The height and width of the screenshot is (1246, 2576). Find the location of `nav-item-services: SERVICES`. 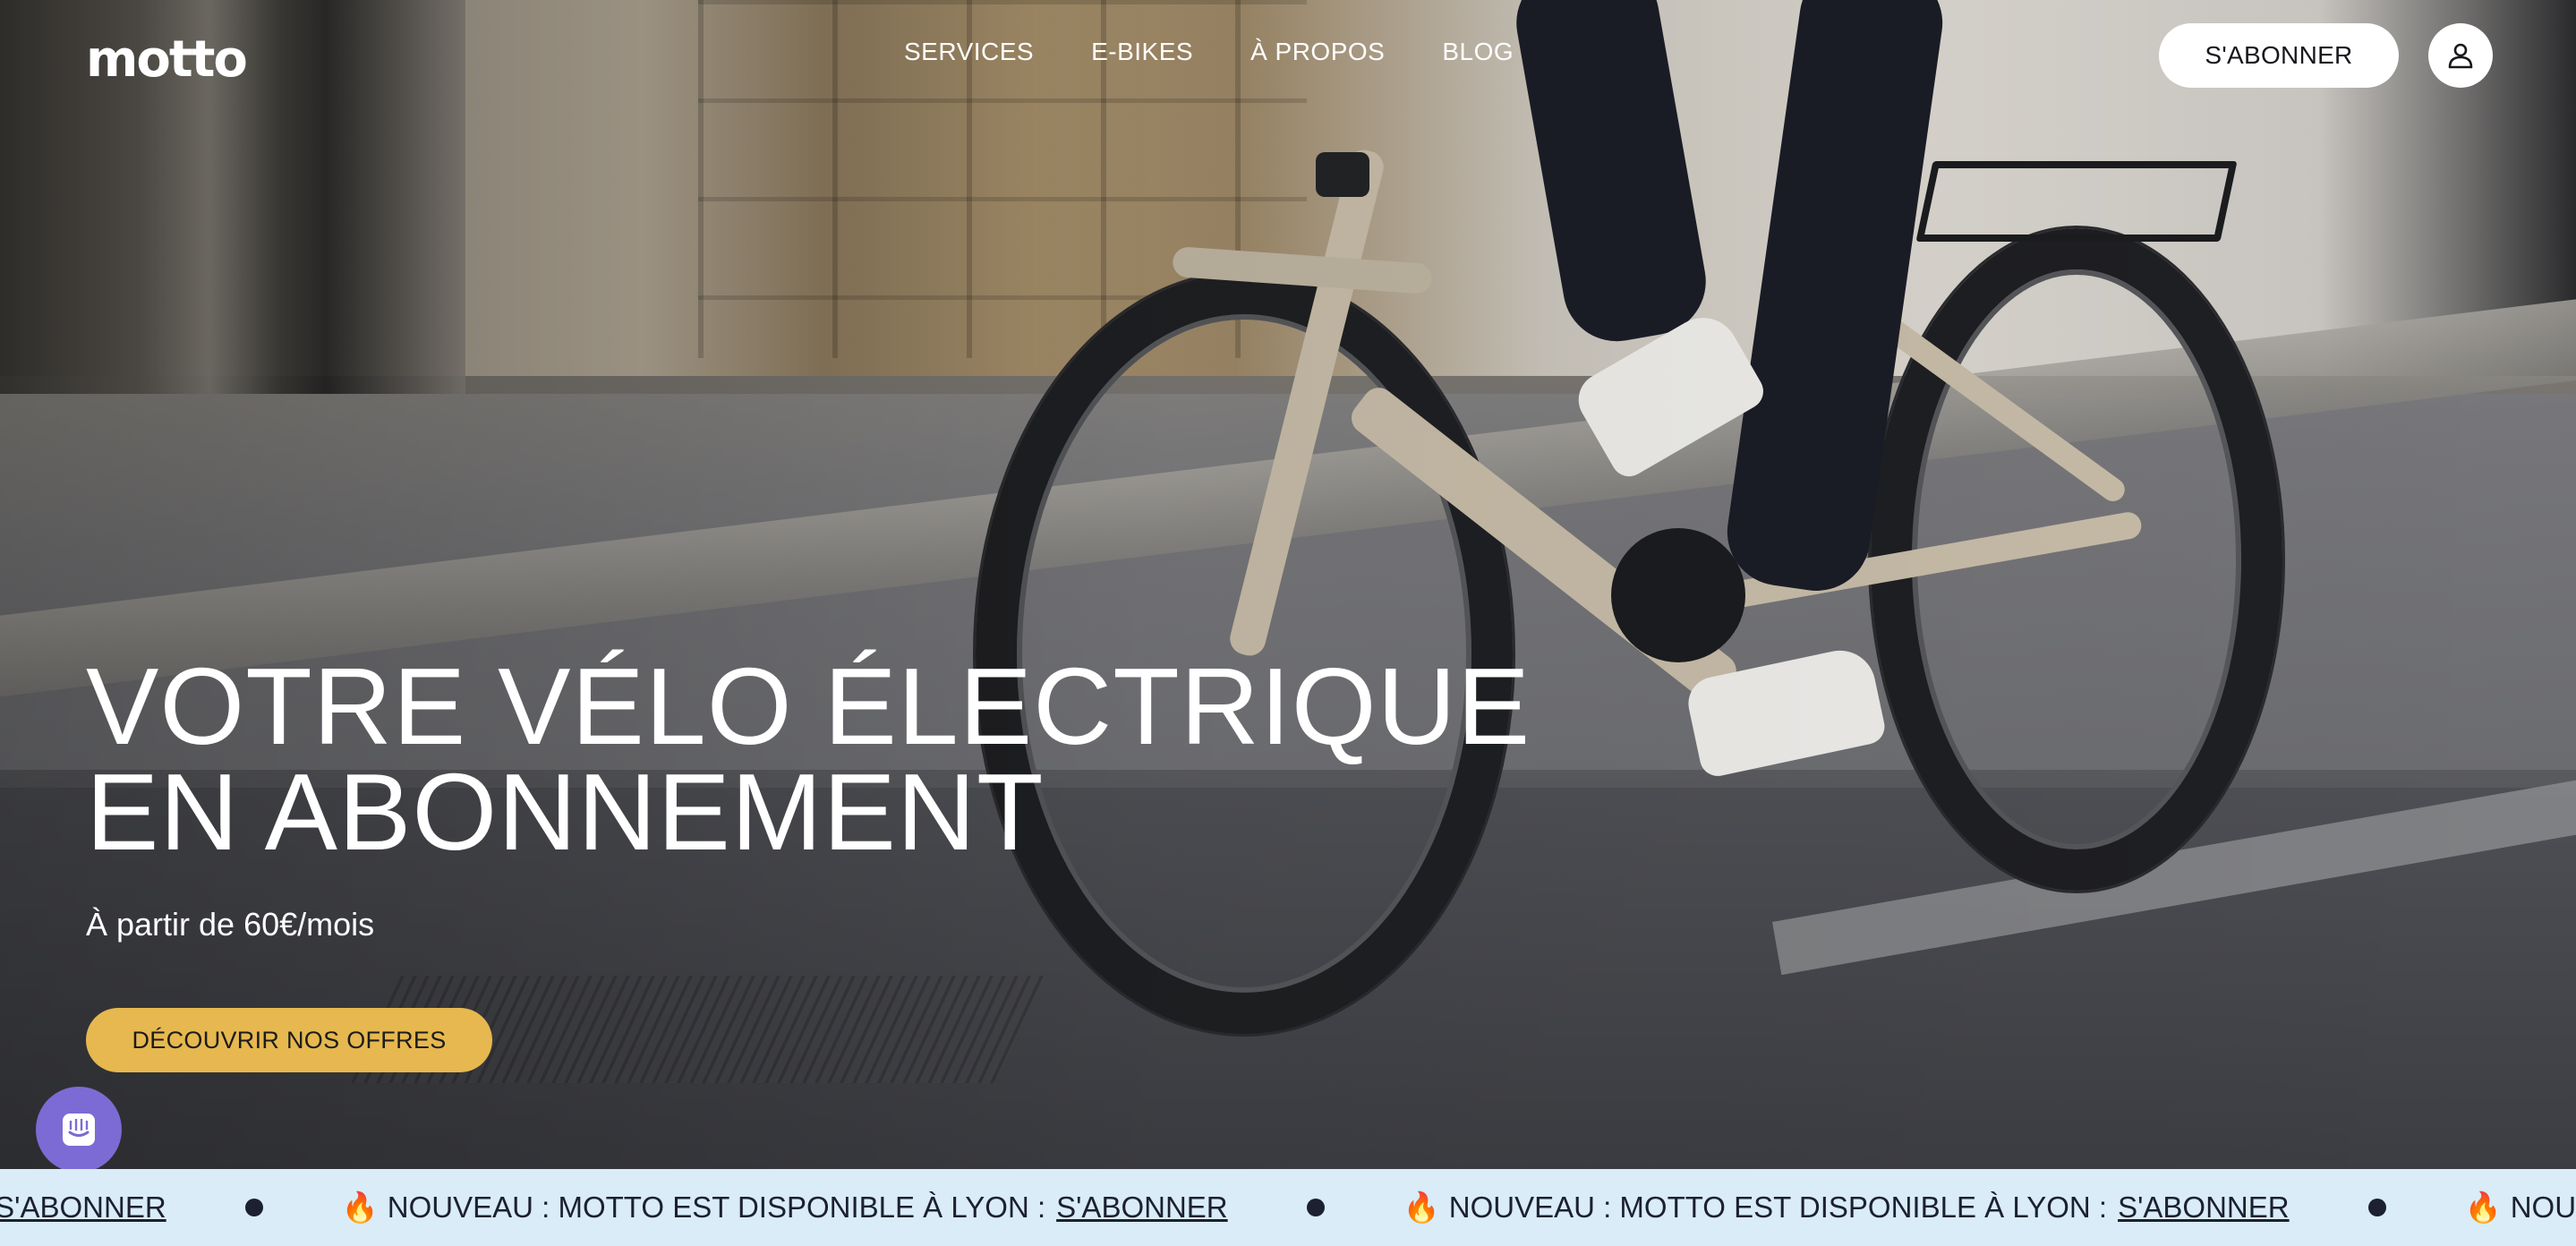

nav-item-services: SERVICES is located at coordinates (969, 52).